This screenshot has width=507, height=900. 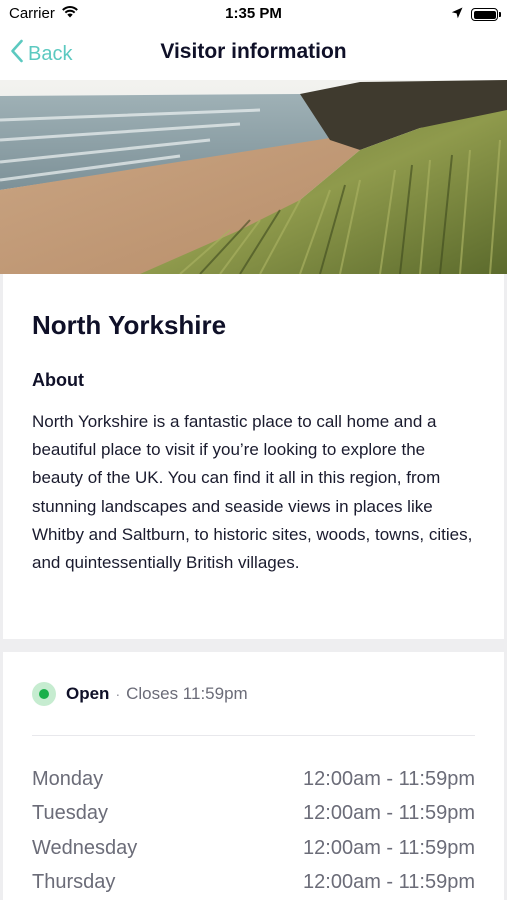 I want to click on hours-row-wednesday: Wednesday 12:00am - 11:59pm, so click(x=253, y=854).